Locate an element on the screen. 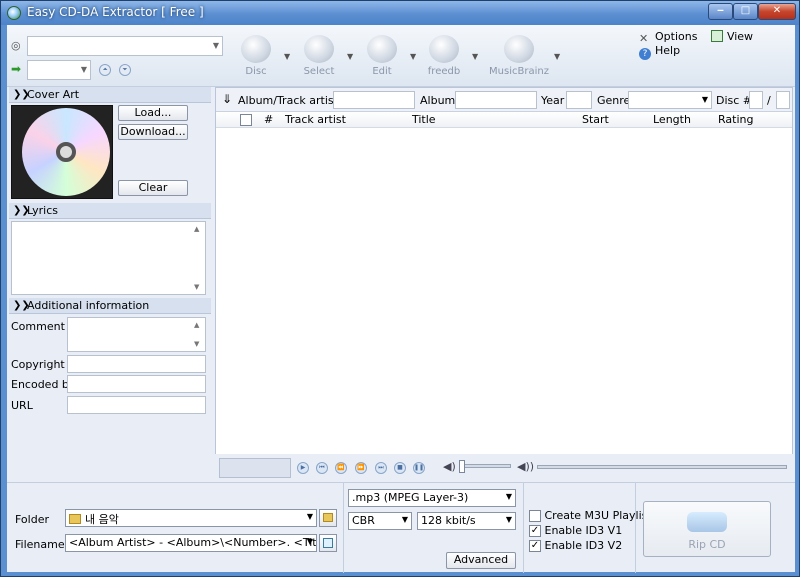 The width and height of the screenshot is (800, 577). collapse-chevron-icon: ❯❯ is located at coordinates (21, 305).